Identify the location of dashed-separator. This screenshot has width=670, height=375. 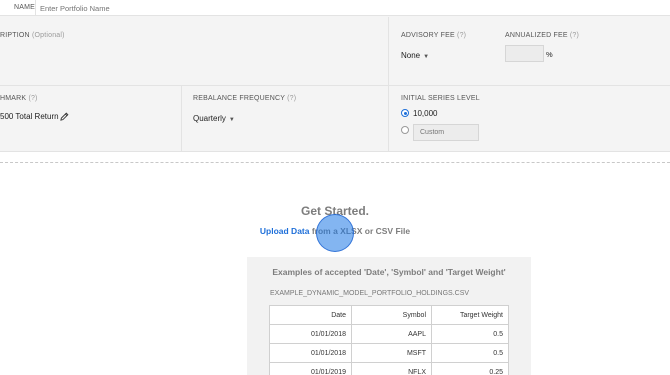
(335, 162).